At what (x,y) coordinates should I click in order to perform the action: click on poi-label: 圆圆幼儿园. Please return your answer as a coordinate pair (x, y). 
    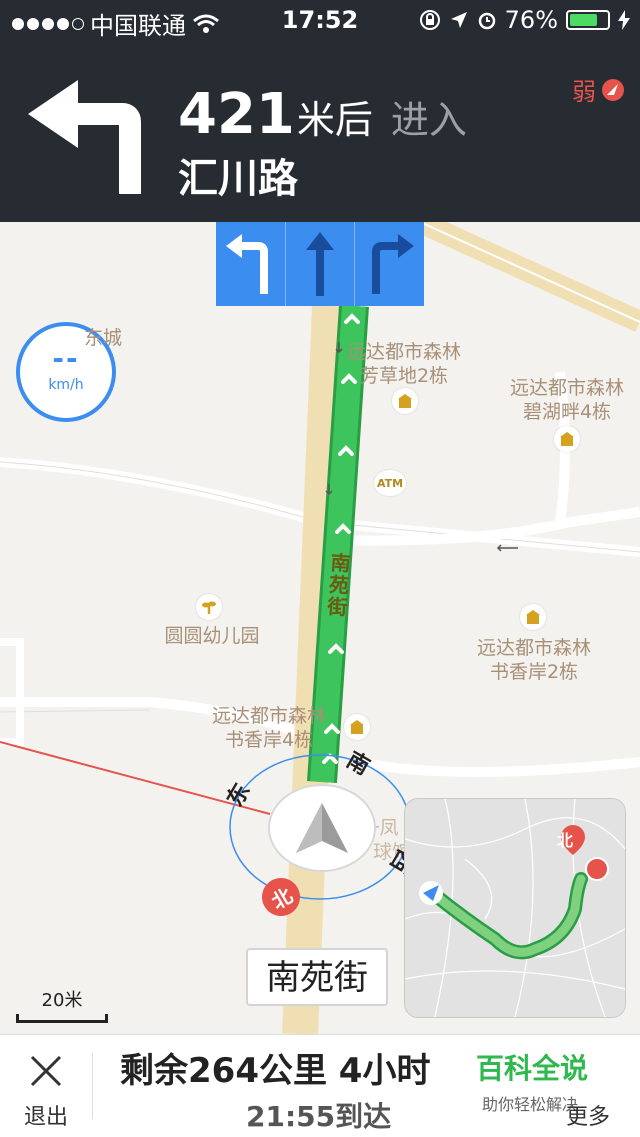
    Looking at the image, I should click on (212, 636).